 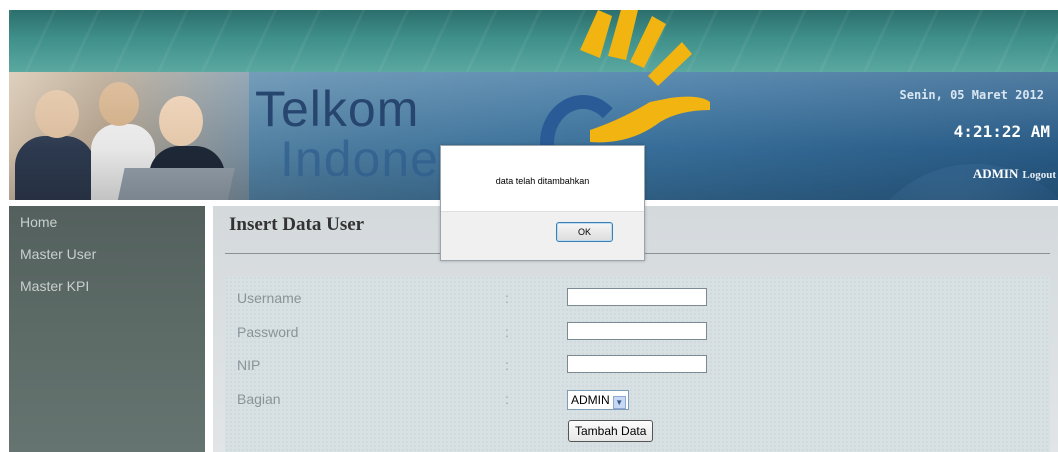 I want to click on form-row-submit: Tambah Data, so click(x=637, y=433).